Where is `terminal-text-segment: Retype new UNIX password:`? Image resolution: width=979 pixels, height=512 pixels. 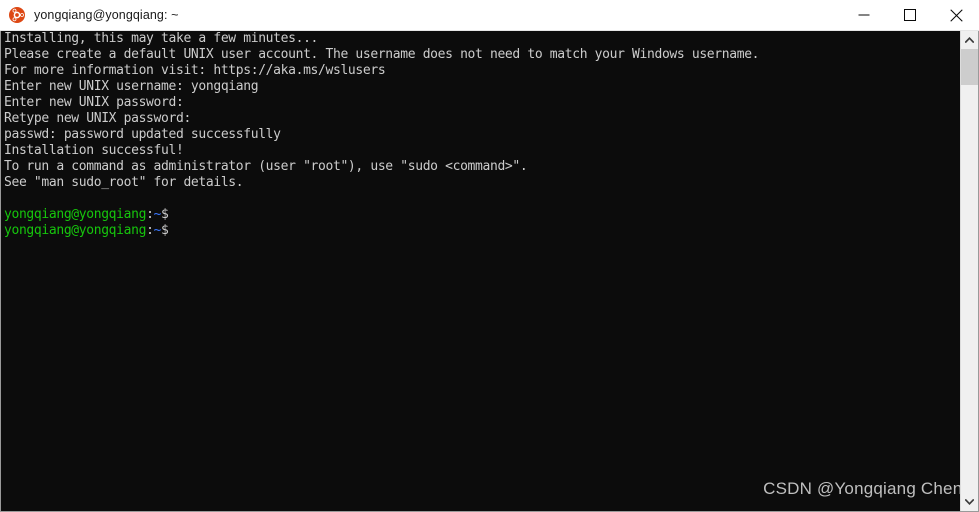 terminal-text-segment: Retype new UNIX password: is located at coordinates (97, 118).